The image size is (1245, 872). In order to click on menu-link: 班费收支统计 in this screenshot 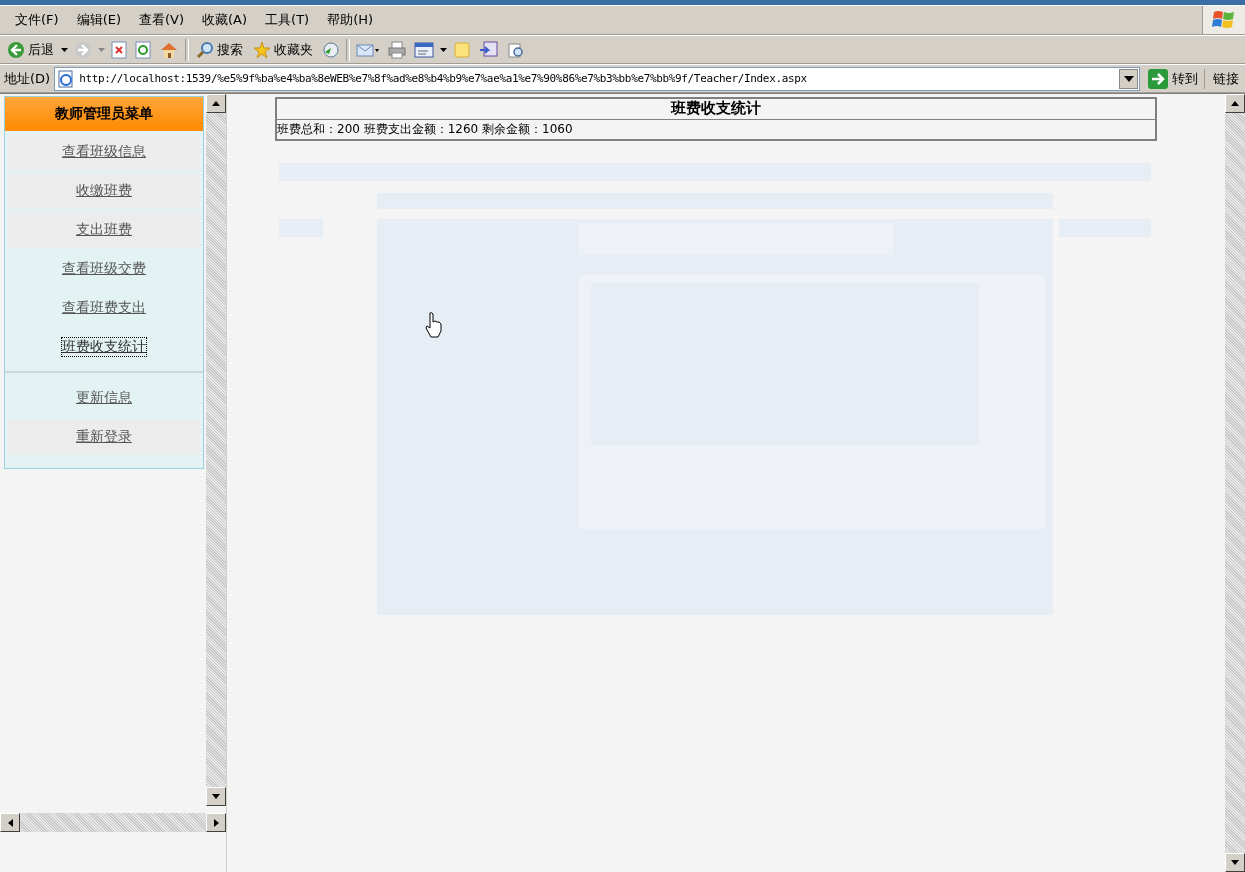, I will do `click(104, 347)`.